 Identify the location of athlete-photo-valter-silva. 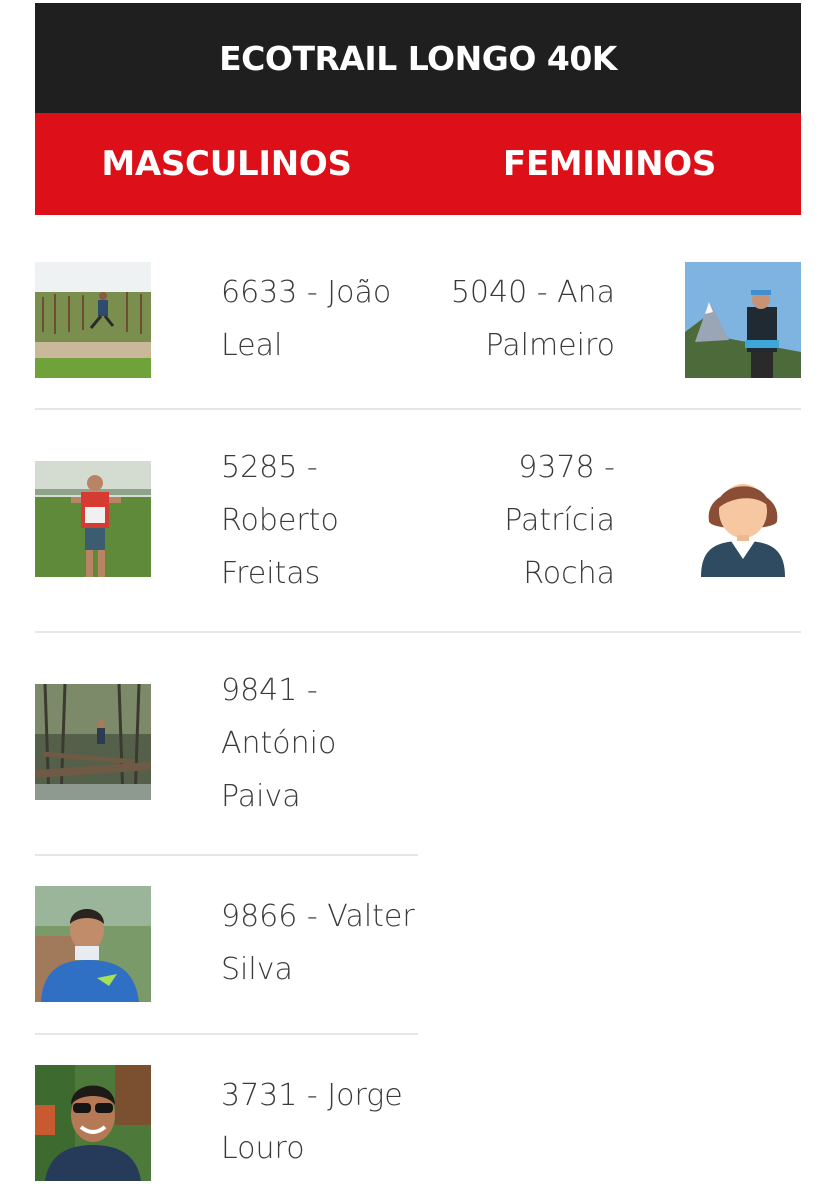
(93, 944).